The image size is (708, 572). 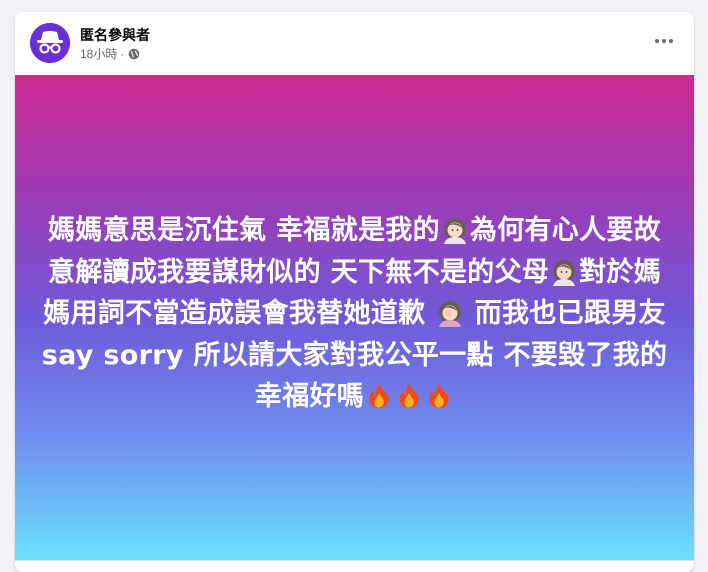 I want to click on post-footer, so click(x=354, y=566).